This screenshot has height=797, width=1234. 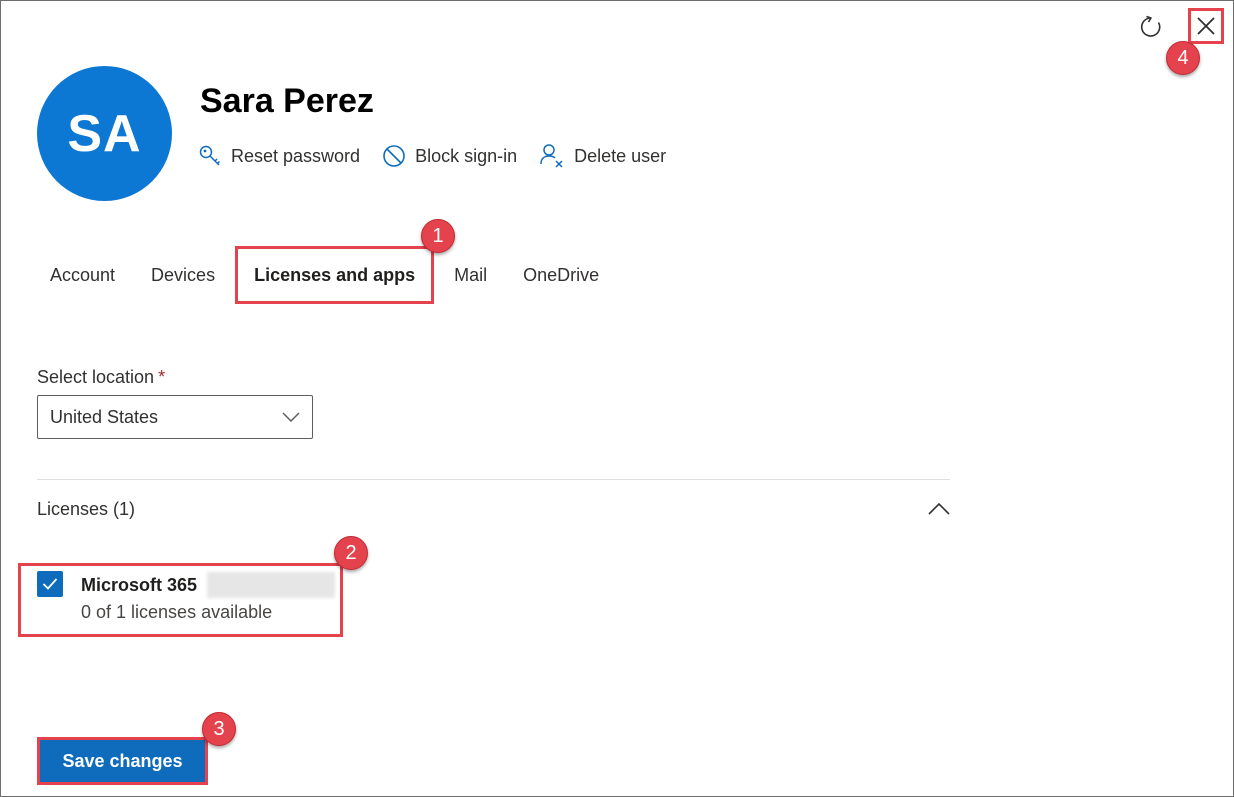 What do you see at coordinates (177, 612) in the screenshot?
I see `license-availability: 0 of 1 licenses available` at bounding box center [177, 612].